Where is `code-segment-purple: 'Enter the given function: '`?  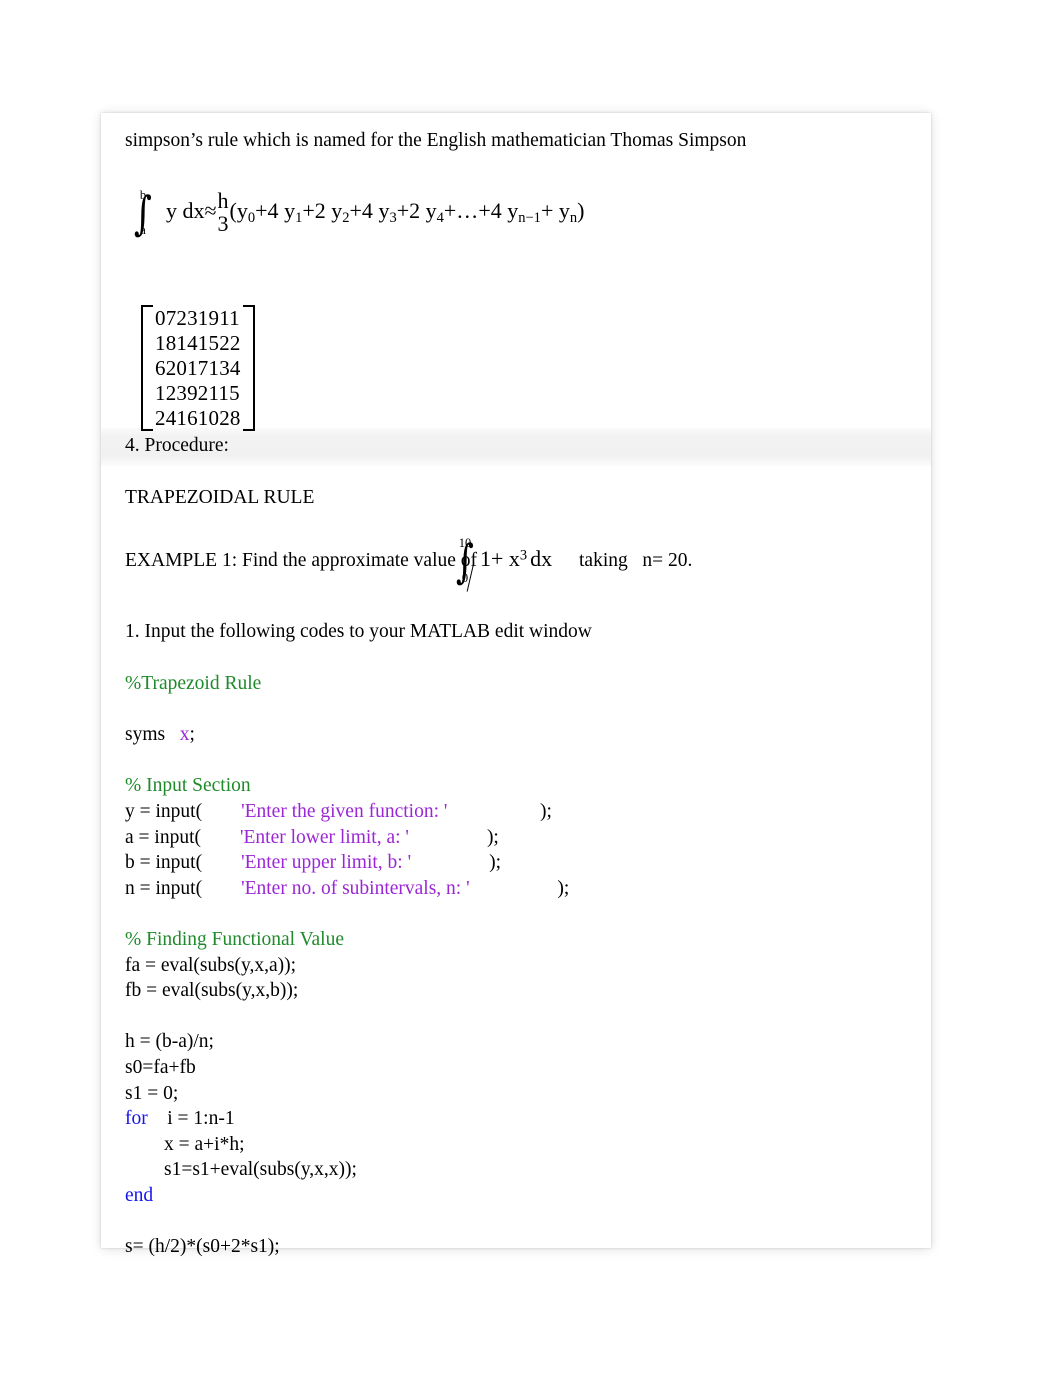 code-segment-purple: 'Enter the given function: ' is located at coordinates (344, 811).